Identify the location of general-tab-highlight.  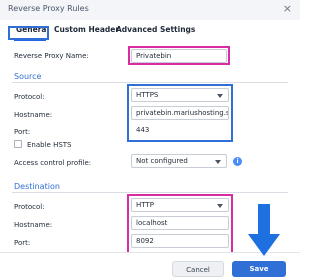
(28, 33).